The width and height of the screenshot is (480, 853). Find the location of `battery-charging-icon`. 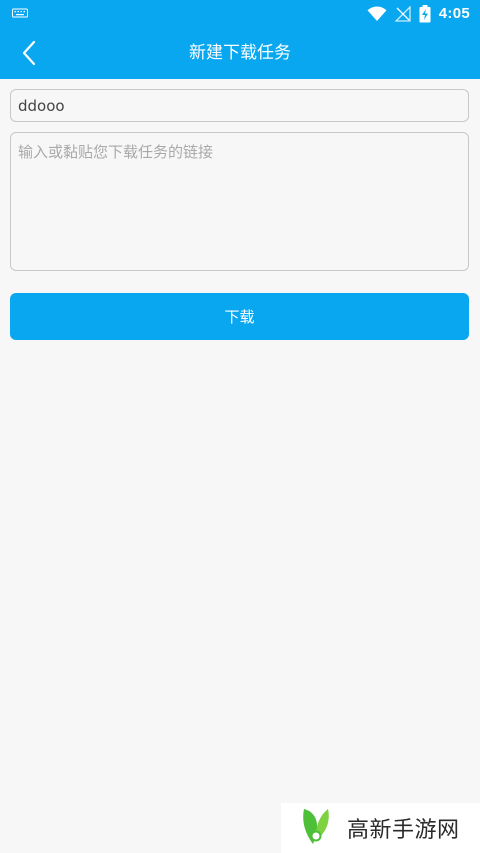

battery-charging-icon is located at coordinates (425, 14).